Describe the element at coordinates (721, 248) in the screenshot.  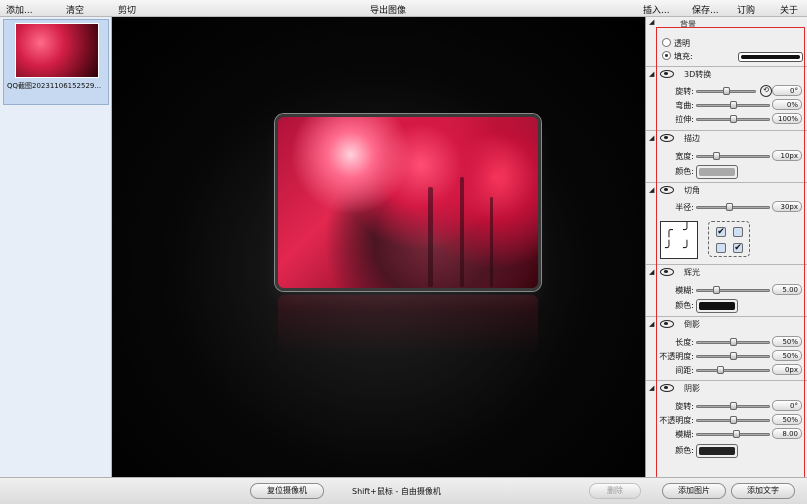
I see `corner-bl-checkbox` at that location.